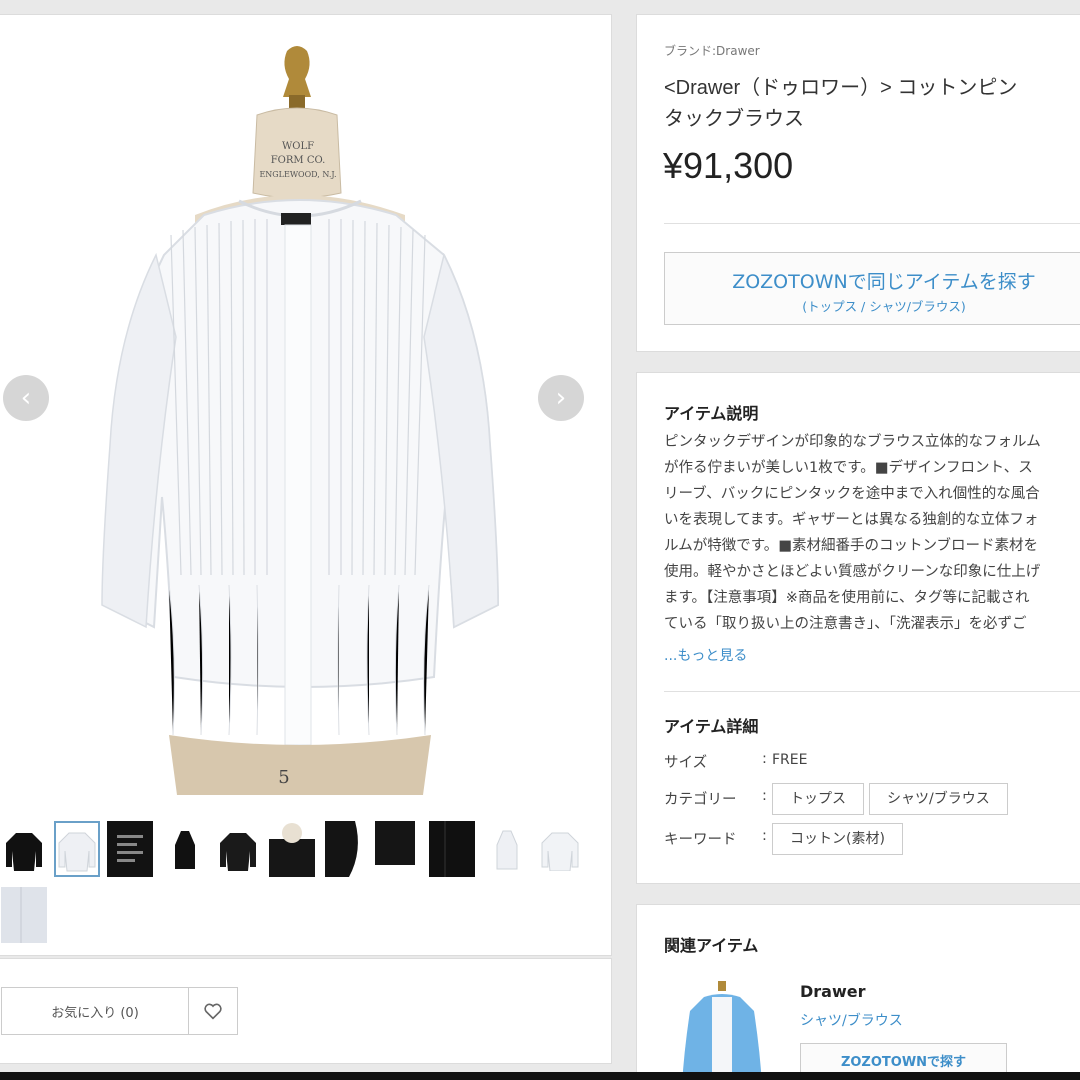 The width and height of the screenshot is (1080, 1080). Describe the element at coordinates (764, 759) in the screenshot. I see `size-colon: :` at that location.